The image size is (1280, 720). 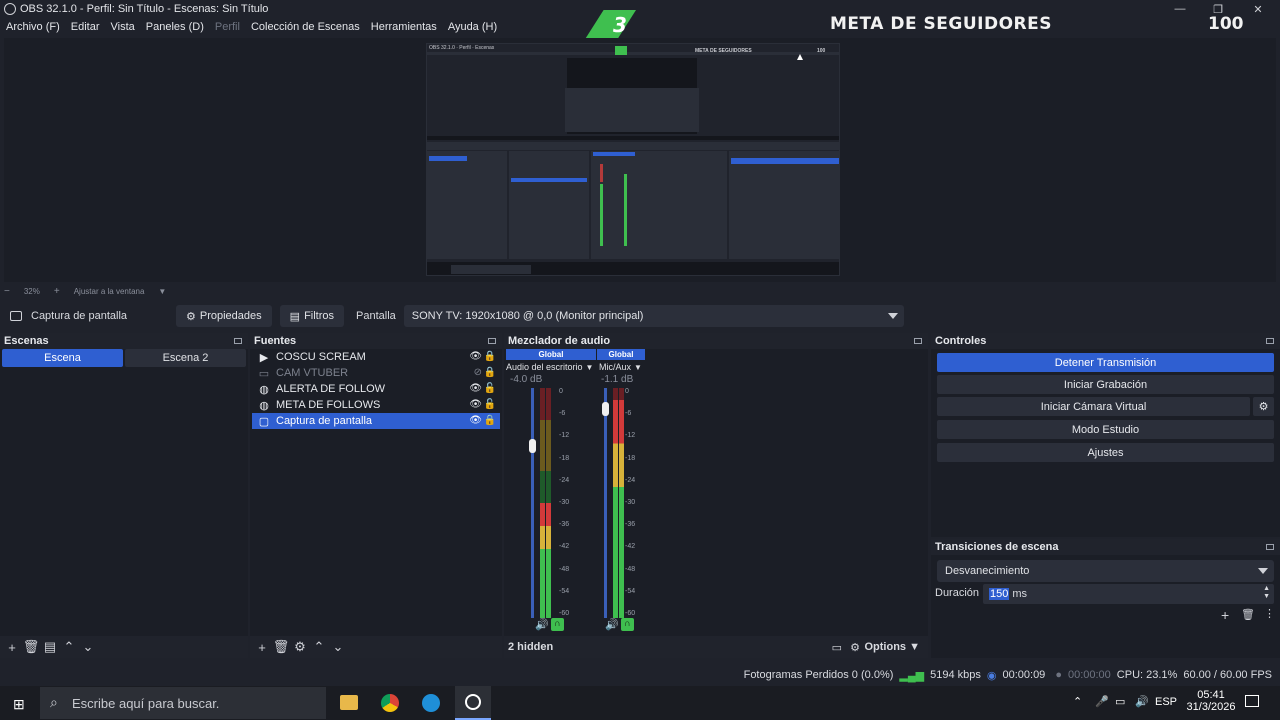 What do you see at coordinates (478, 372) in the screenshot?
I see `eye-off-icon: ⊘` at bounding box center [478, 372].